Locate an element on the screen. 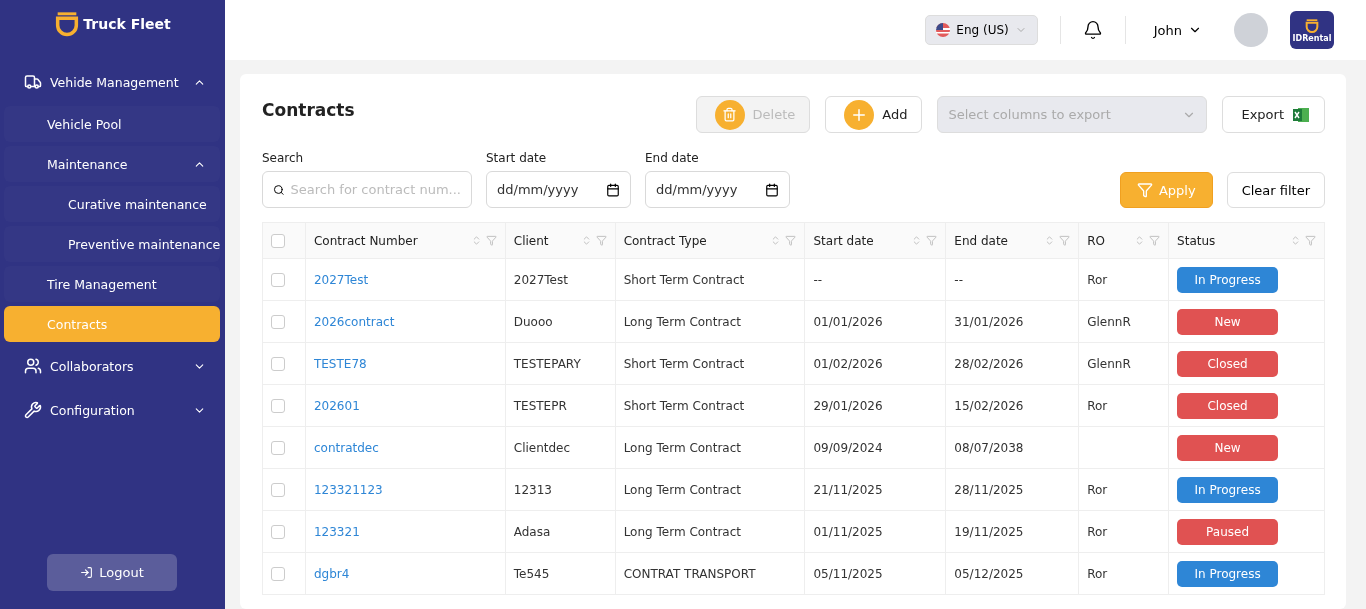  truck-icon is located at coordinates (33, 82).